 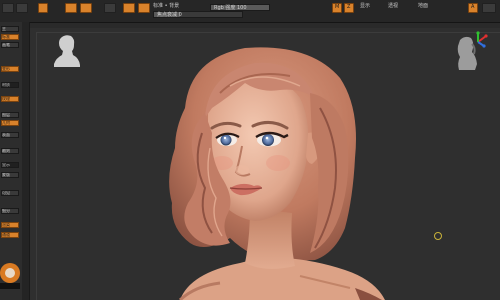 I want to click on left-tray-item-4: 材质, so click(x=10, y=85).